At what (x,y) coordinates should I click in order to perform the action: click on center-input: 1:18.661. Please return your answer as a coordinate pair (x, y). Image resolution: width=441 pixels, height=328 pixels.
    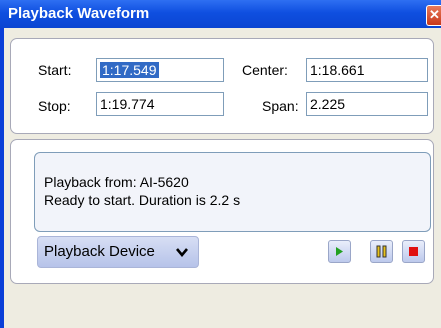
    Looking at the image, I should click on (367, 70).